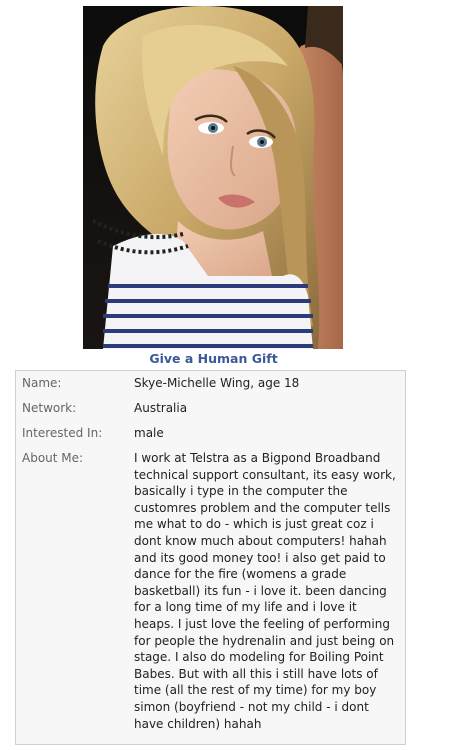  I want to click on name-label: Name:, so click(42, 383).